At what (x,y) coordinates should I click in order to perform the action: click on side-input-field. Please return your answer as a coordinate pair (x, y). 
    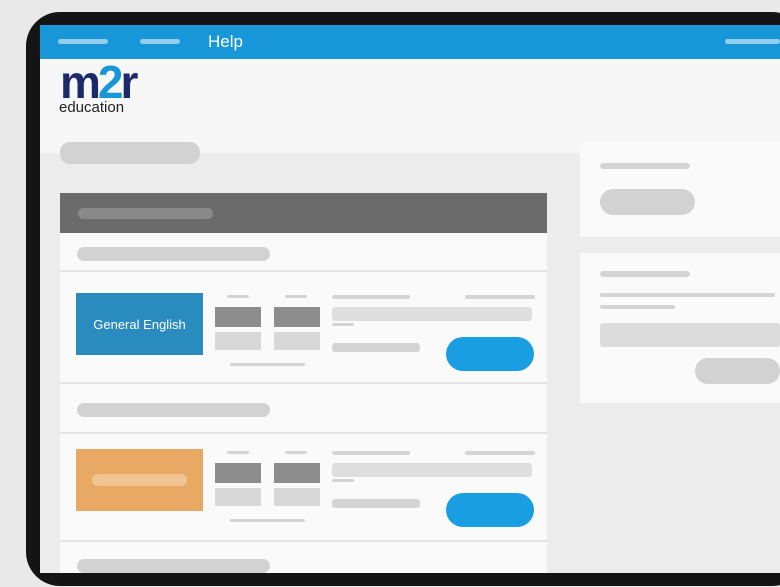
    Looking at the image, I should click on (690, 335).